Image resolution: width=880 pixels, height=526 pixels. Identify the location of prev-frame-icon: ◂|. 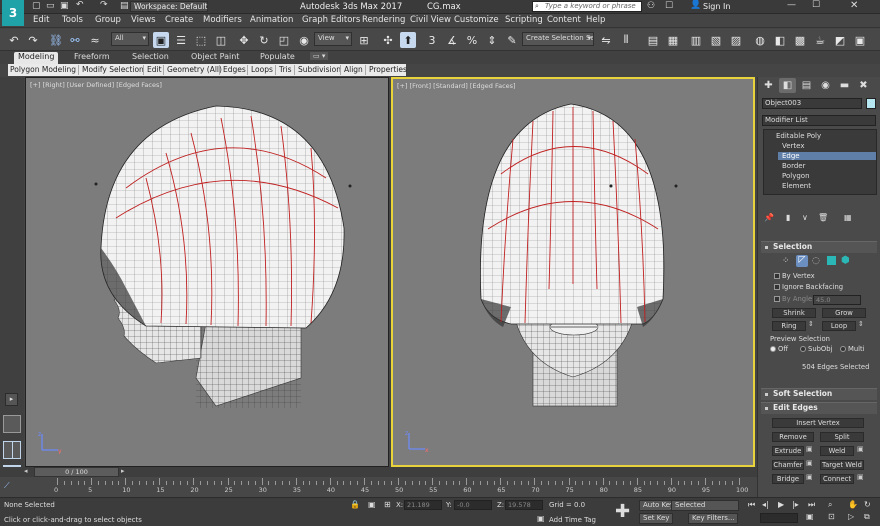
(765, 504).